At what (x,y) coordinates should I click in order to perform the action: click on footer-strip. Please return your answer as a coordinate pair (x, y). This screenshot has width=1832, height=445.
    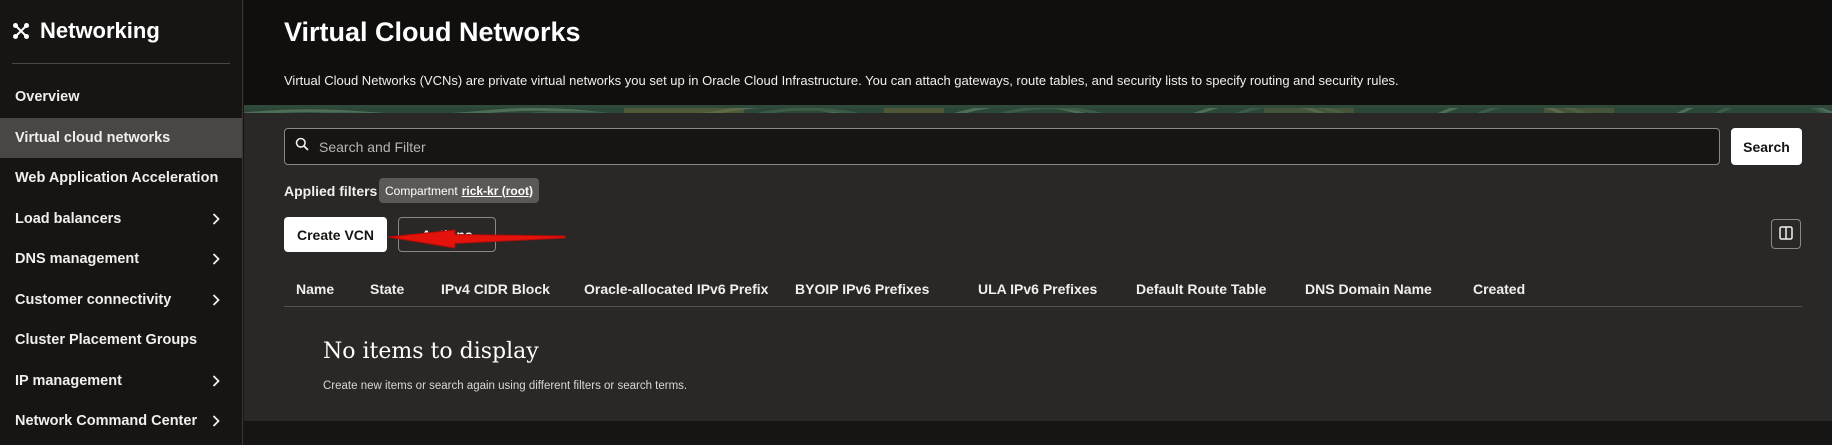
    Looking at the image, I should click on (1038, 433).